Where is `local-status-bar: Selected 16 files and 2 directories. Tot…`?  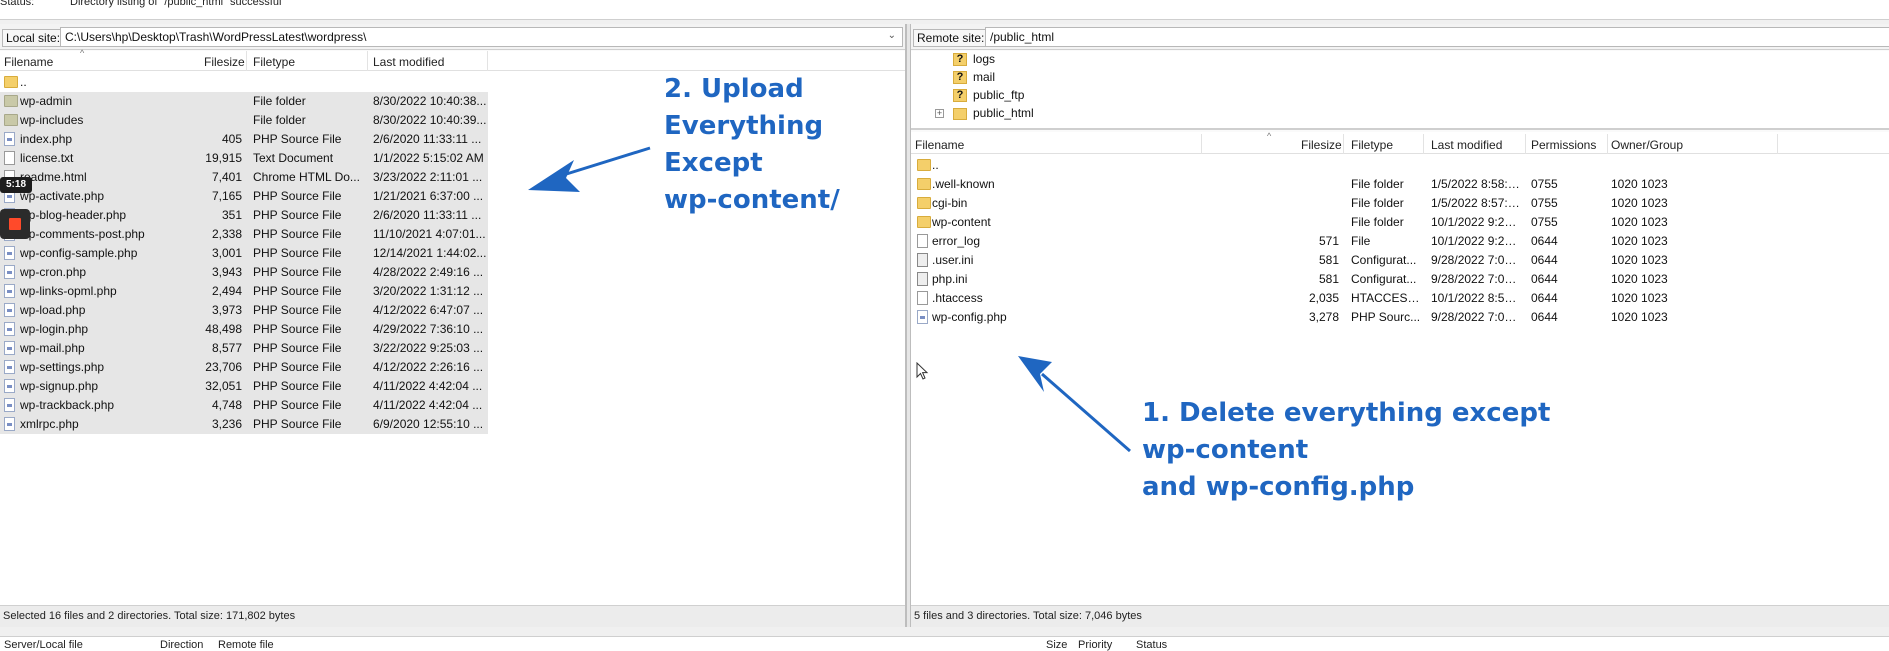
local-status-bar: Selected 16 files and 2 directories. Tot… is located at coordinates (452, 616).